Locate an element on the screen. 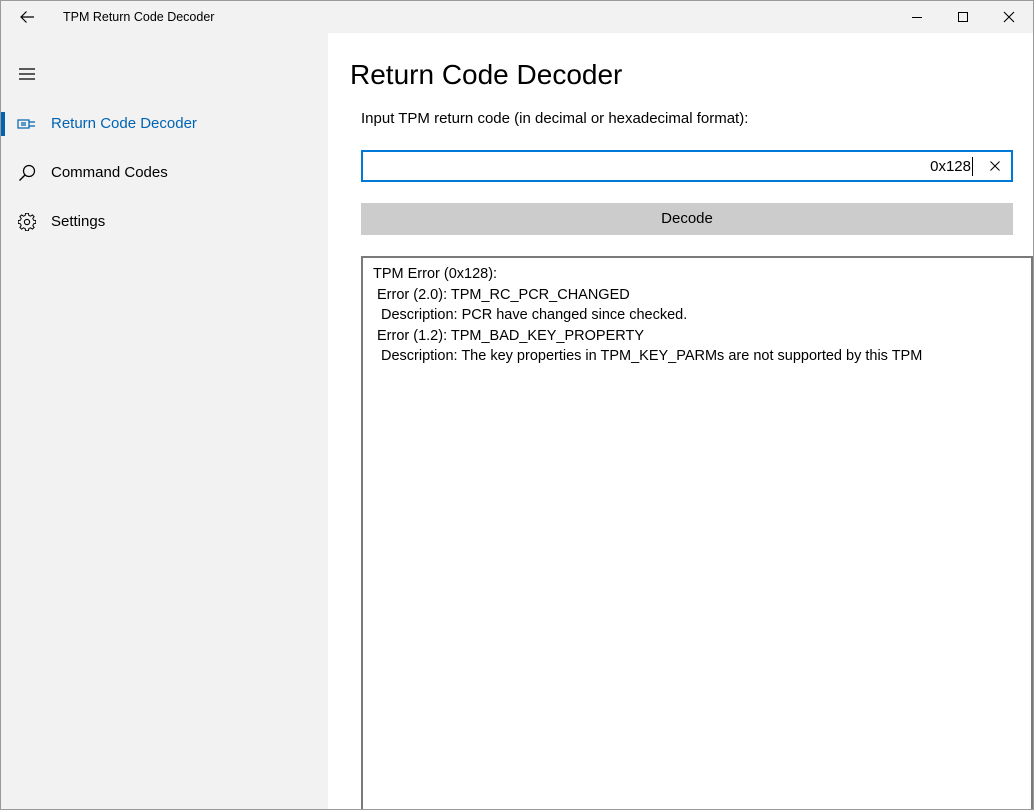 The height and width of the screenshot is (810, 1034). clear-icon is located at coordinates (995, 166).